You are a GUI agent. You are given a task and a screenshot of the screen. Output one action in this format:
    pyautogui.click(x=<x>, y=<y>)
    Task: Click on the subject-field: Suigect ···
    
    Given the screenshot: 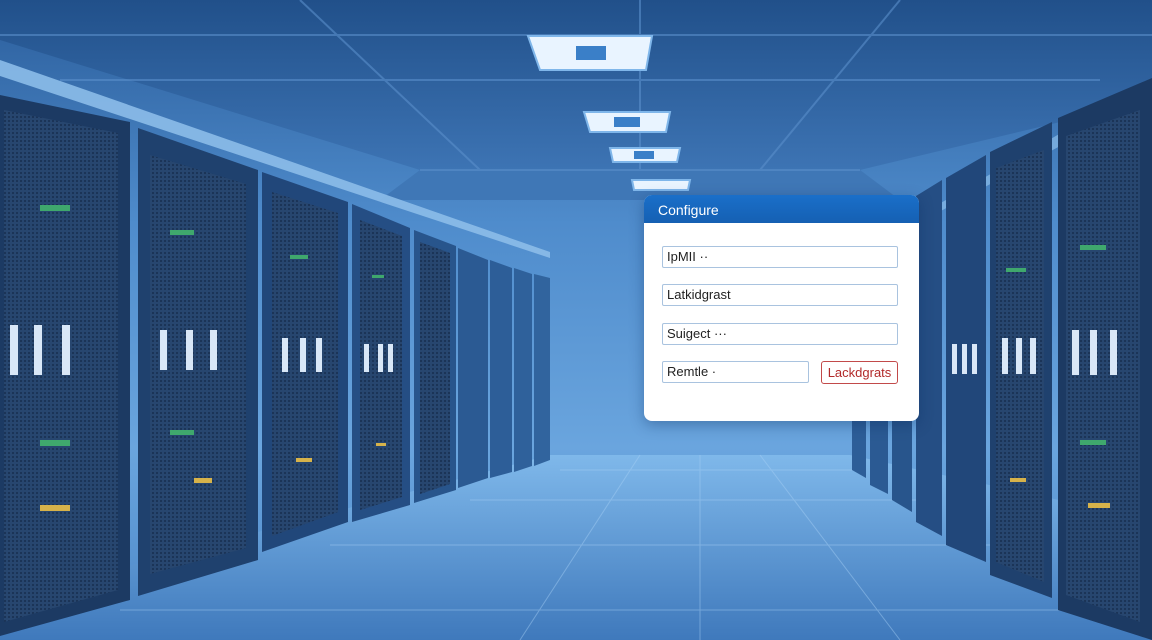 What is the action you would take?
    pyautogui.click(x=780, y=334)
    